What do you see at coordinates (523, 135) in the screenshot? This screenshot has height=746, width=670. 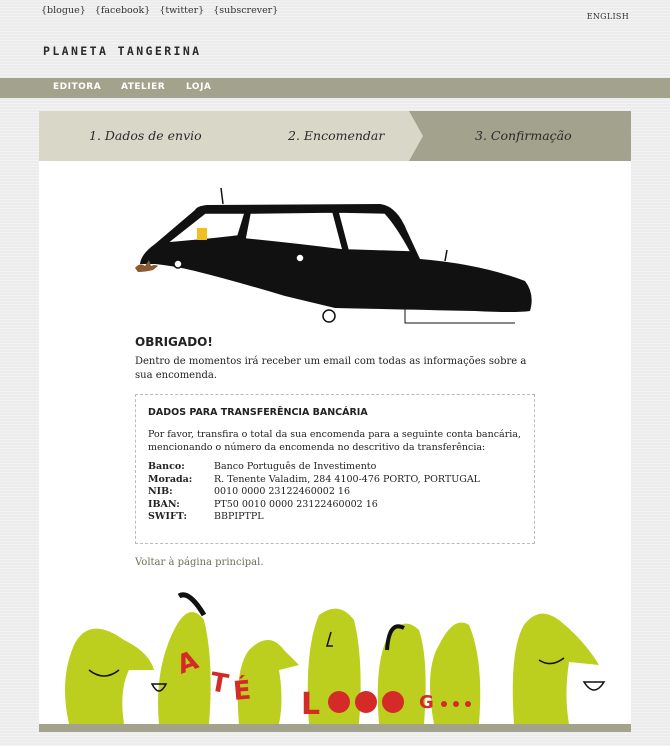 I see `step-confirmation: 3. Confirmação` at bounding box center [523, 135].